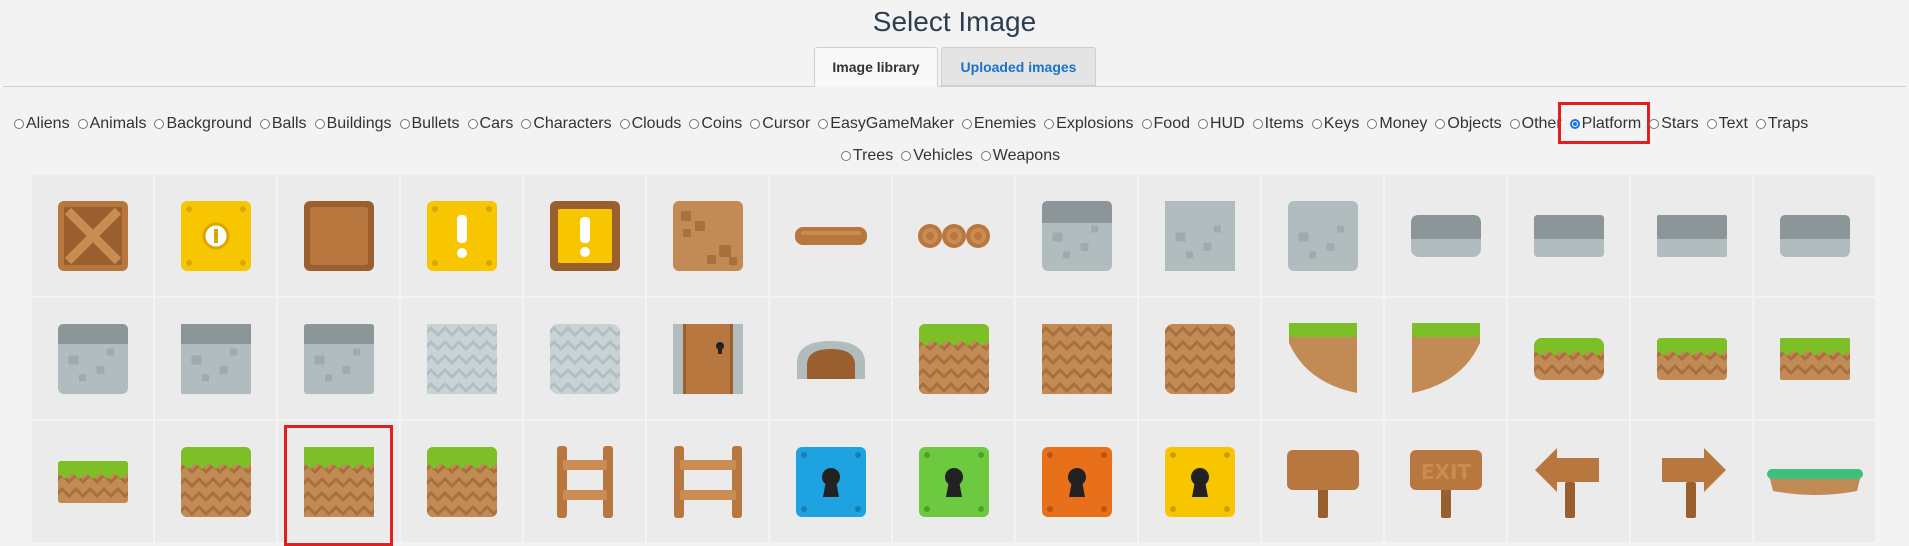 This screenshot has width=1909, height=546. Describe the element at coordinates (1018, 66) in the screenshot. I see `tab-uploaded-images: Uploaded images` at that location.